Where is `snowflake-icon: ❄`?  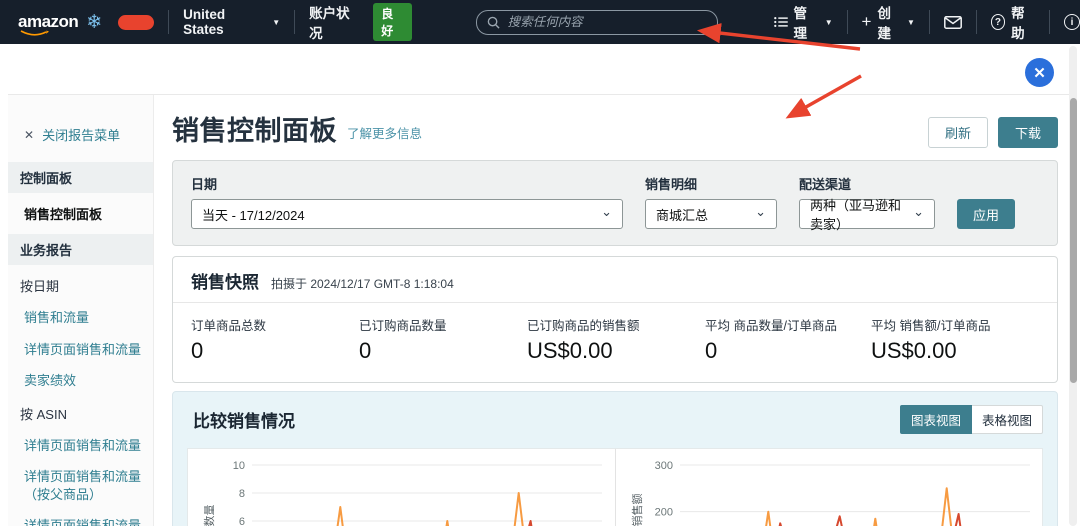
snowflake-icon: ❄ is located at coordinates (94, 22).